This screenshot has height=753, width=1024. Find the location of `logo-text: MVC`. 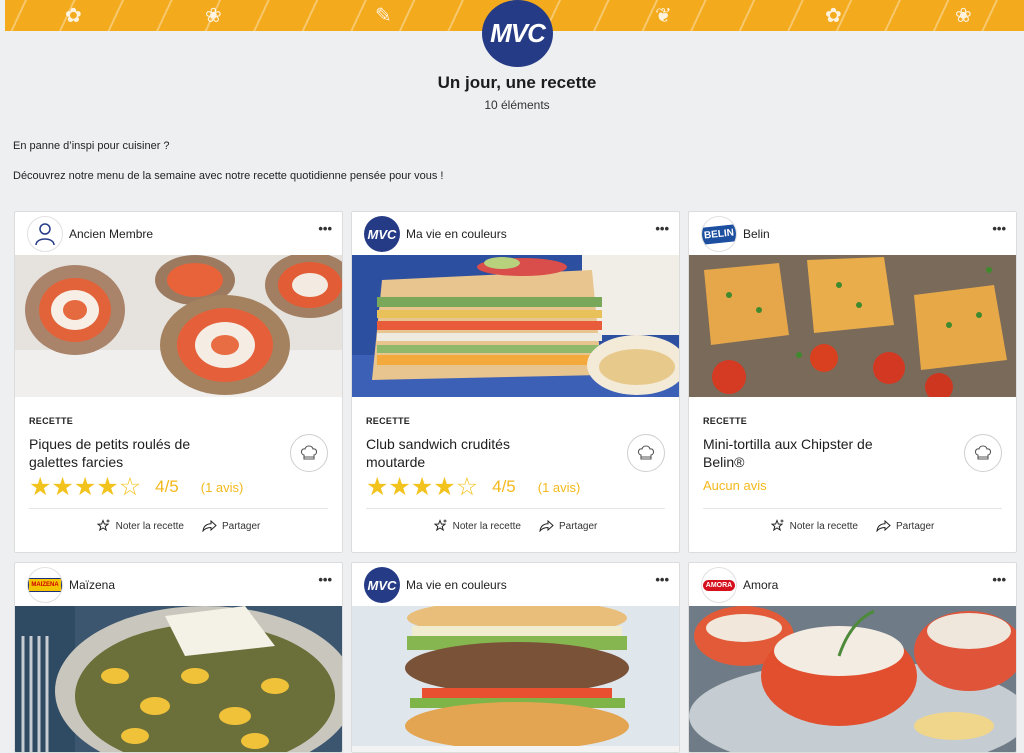

logo-text: MVC is located at coordinates (518, 33).